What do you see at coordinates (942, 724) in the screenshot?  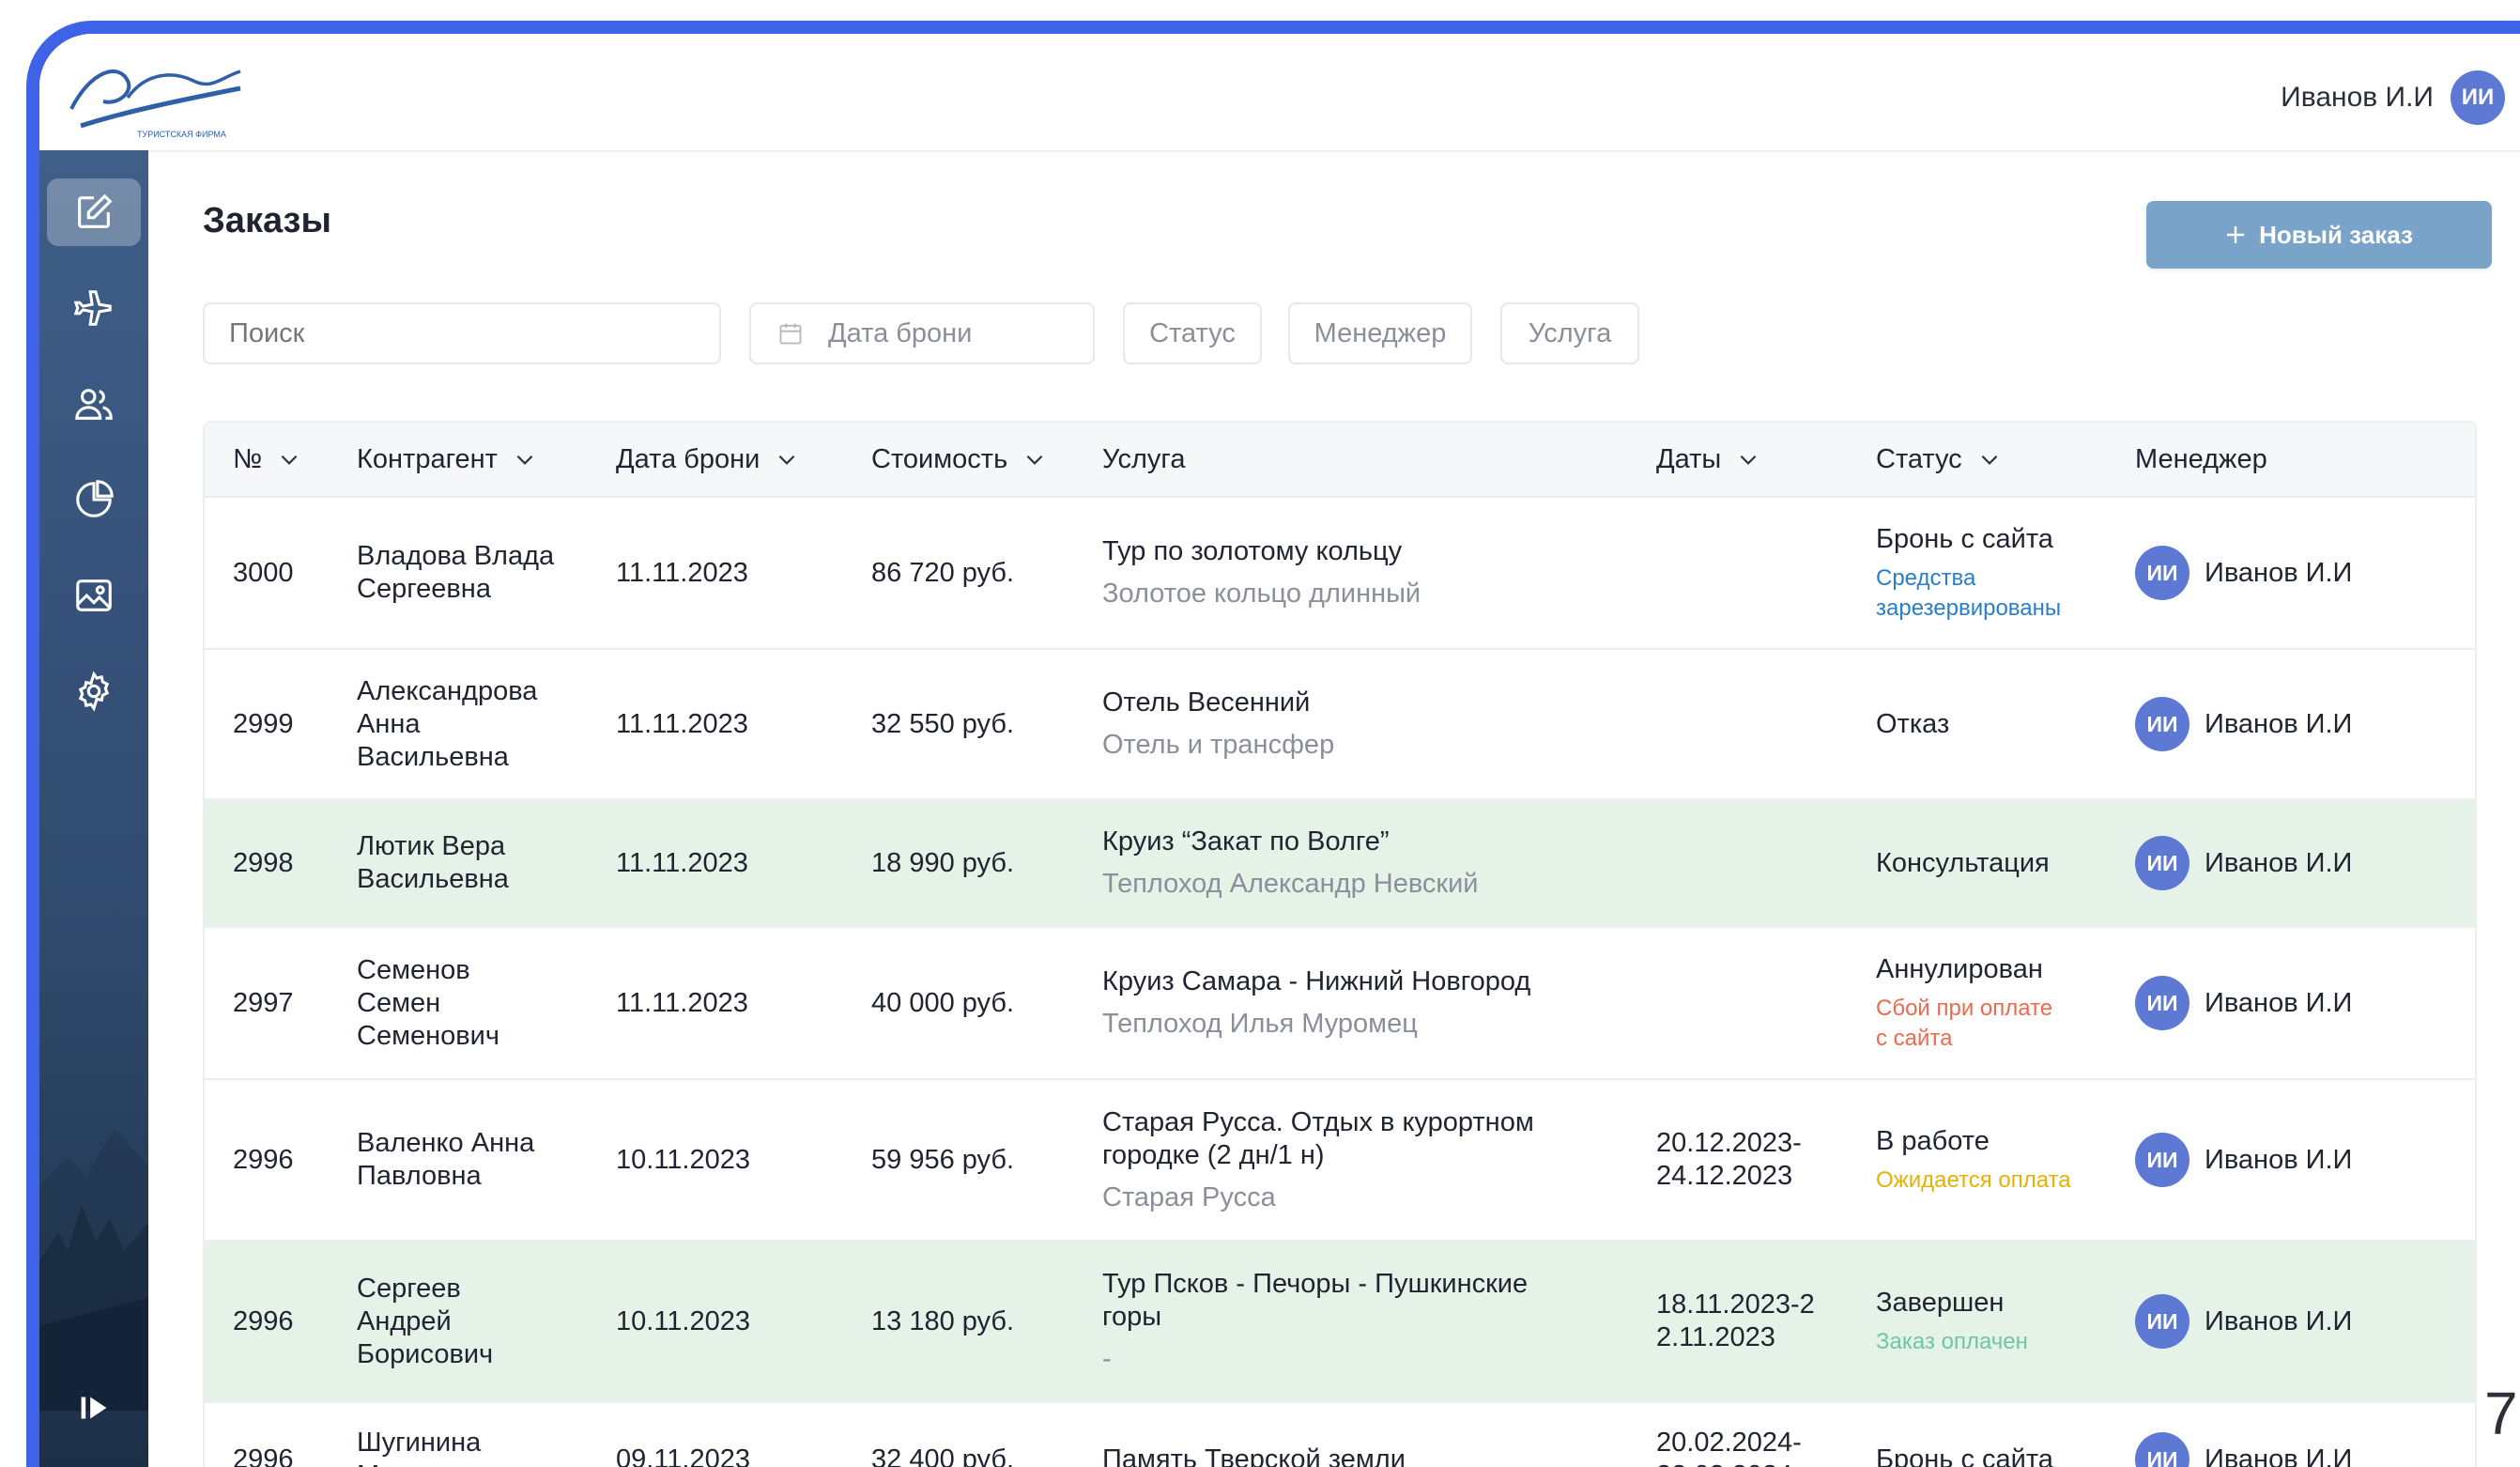 I see `order-cost: 32 550 руб.` at bounding box center [942, 724].